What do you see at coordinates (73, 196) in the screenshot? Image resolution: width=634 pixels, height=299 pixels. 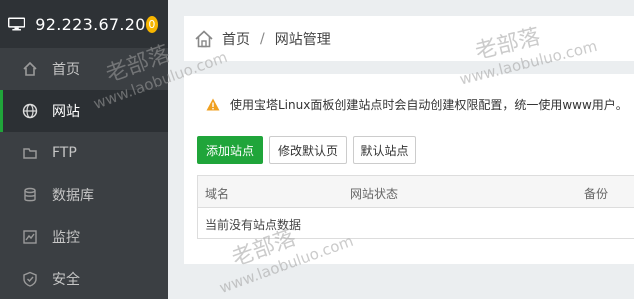 I see `sidebar-item-label: 数据库` at bounding box center [73, 196].